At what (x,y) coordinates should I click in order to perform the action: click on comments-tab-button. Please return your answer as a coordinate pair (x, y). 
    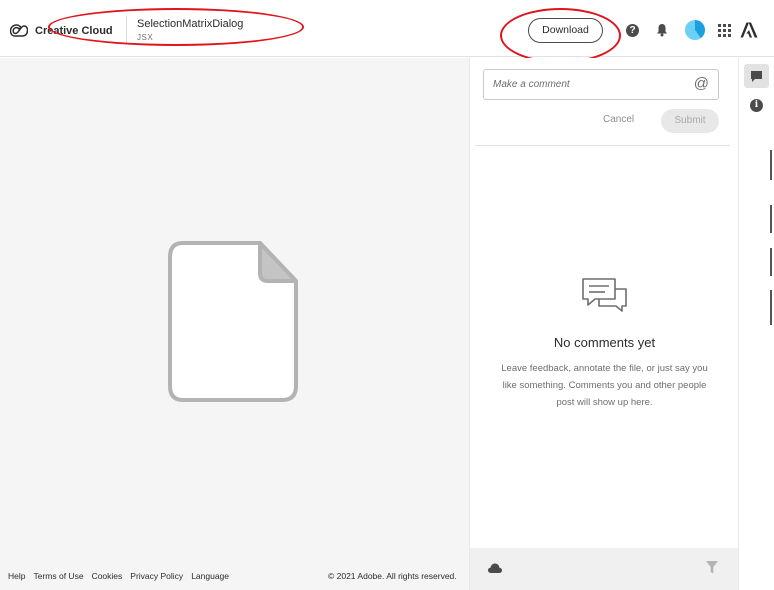
    Looking at the image, I should click on (756, 76).